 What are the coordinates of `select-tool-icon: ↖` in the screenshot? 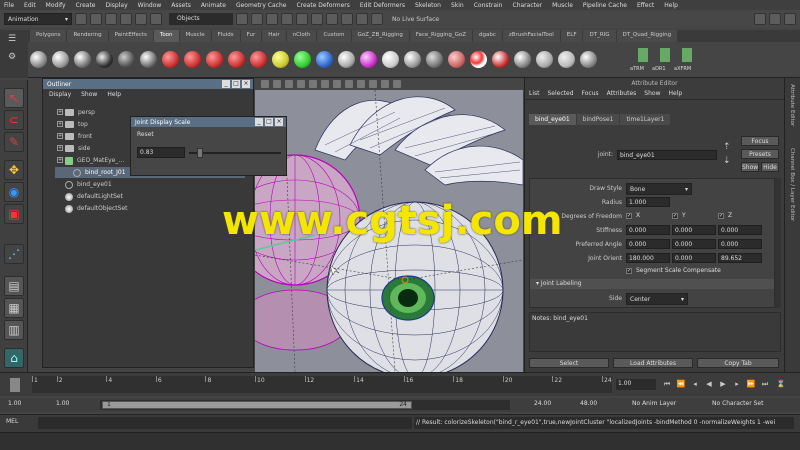 It's located at (14, 98).